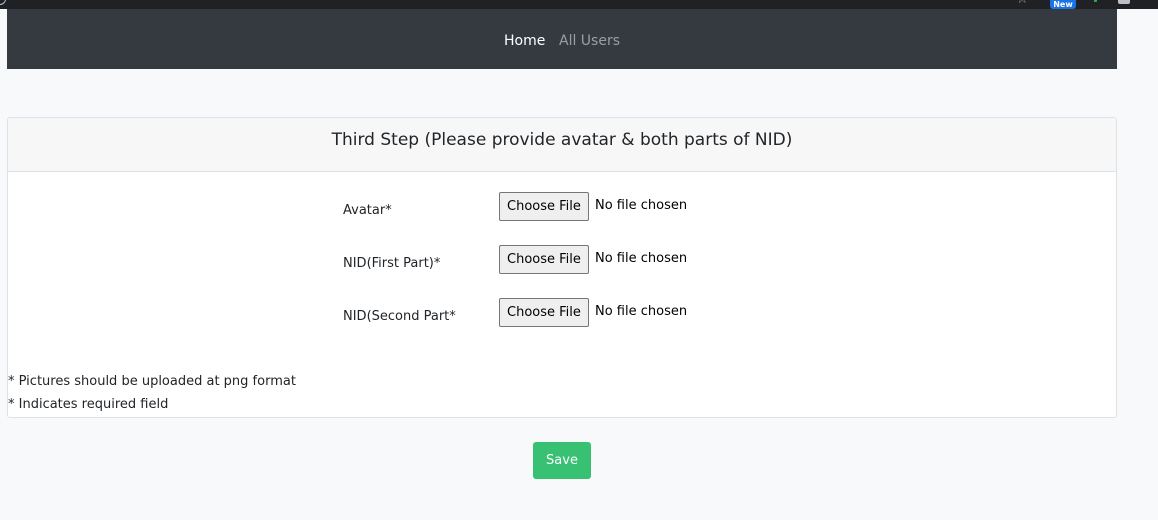  Describe the element at coordinates (1022, 3) in the screenshot. I see `star-icon: ☆` at that location.